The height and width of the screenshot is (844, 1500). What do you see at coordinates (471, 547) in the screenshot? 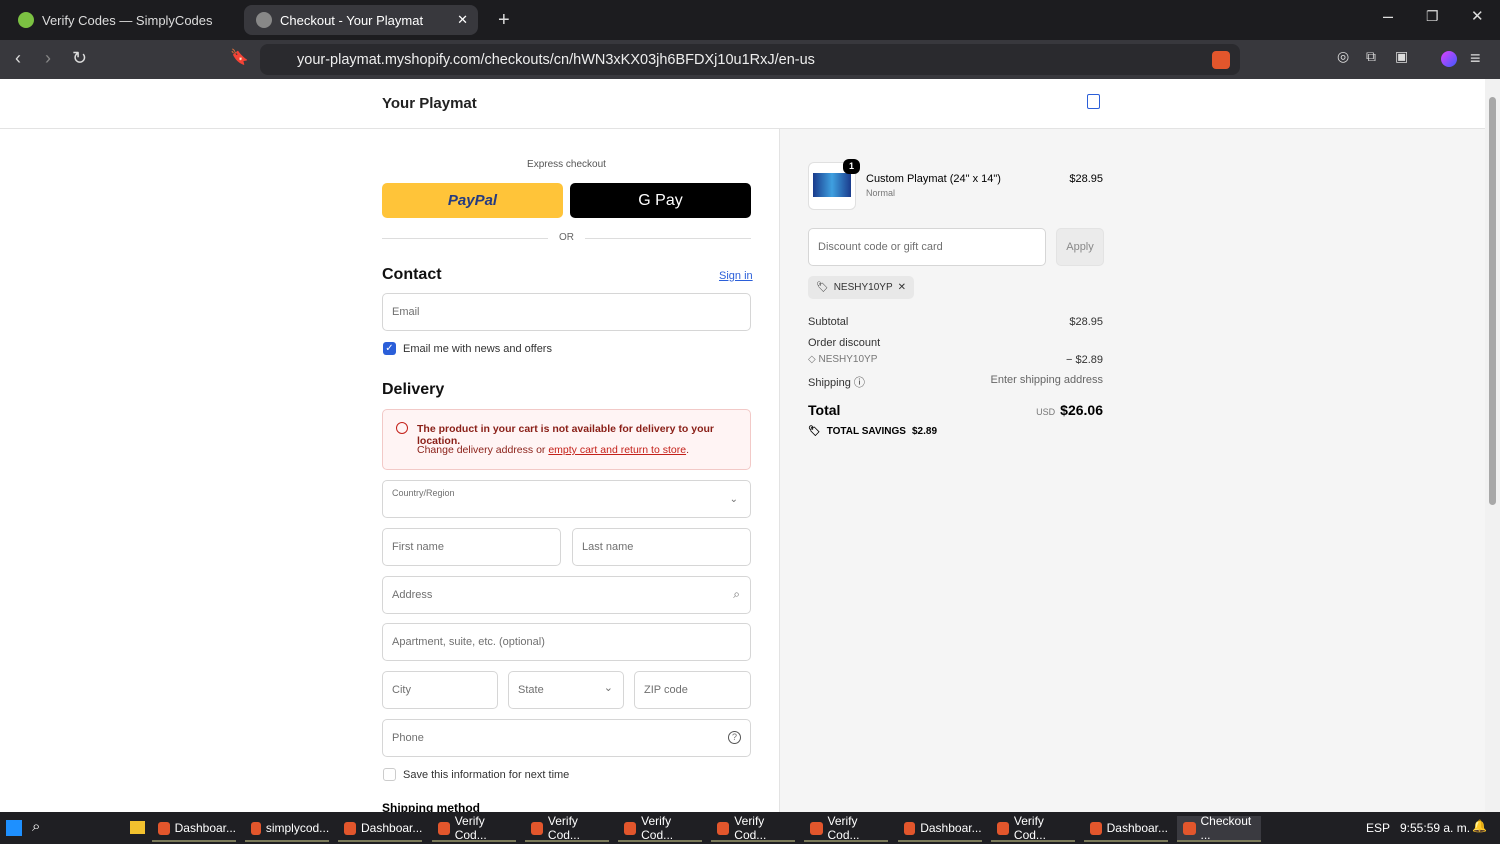
I see `first-name-field: First name` at bounding box center [471, 547].